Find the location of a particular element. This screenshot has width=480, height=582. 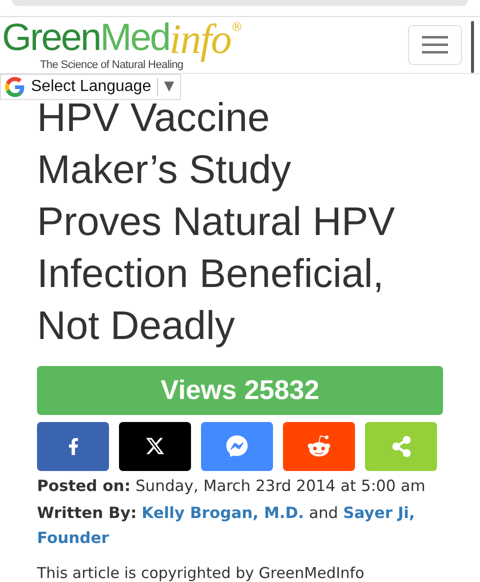

byline-label: Written By: is located at coordinates (87, 513).